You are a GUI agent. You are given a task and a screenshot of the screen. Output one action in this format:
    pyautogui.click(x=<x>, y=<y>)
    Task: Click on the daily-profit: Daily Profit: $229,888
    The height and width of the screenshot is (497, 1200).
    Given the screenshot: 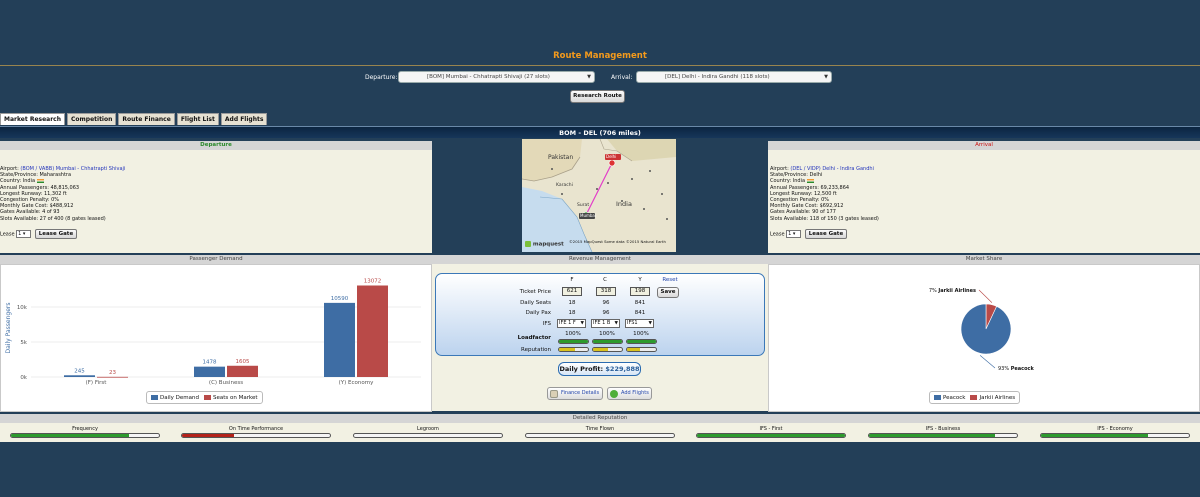 What is the action you would take?
    pyautogui.click(x=599, y=369)
    